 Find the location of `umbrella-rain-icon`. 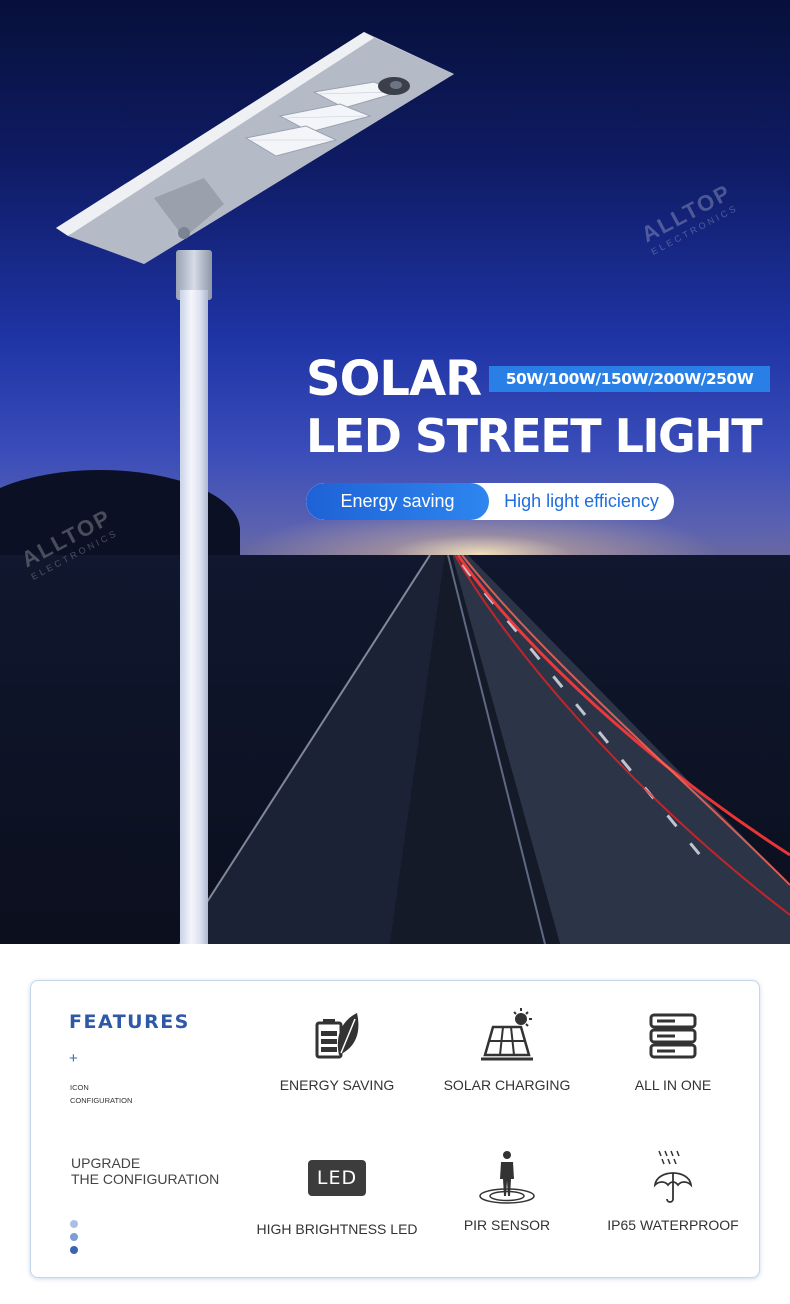

umbrella-rain-icon is located at coordinates (673, 1176).